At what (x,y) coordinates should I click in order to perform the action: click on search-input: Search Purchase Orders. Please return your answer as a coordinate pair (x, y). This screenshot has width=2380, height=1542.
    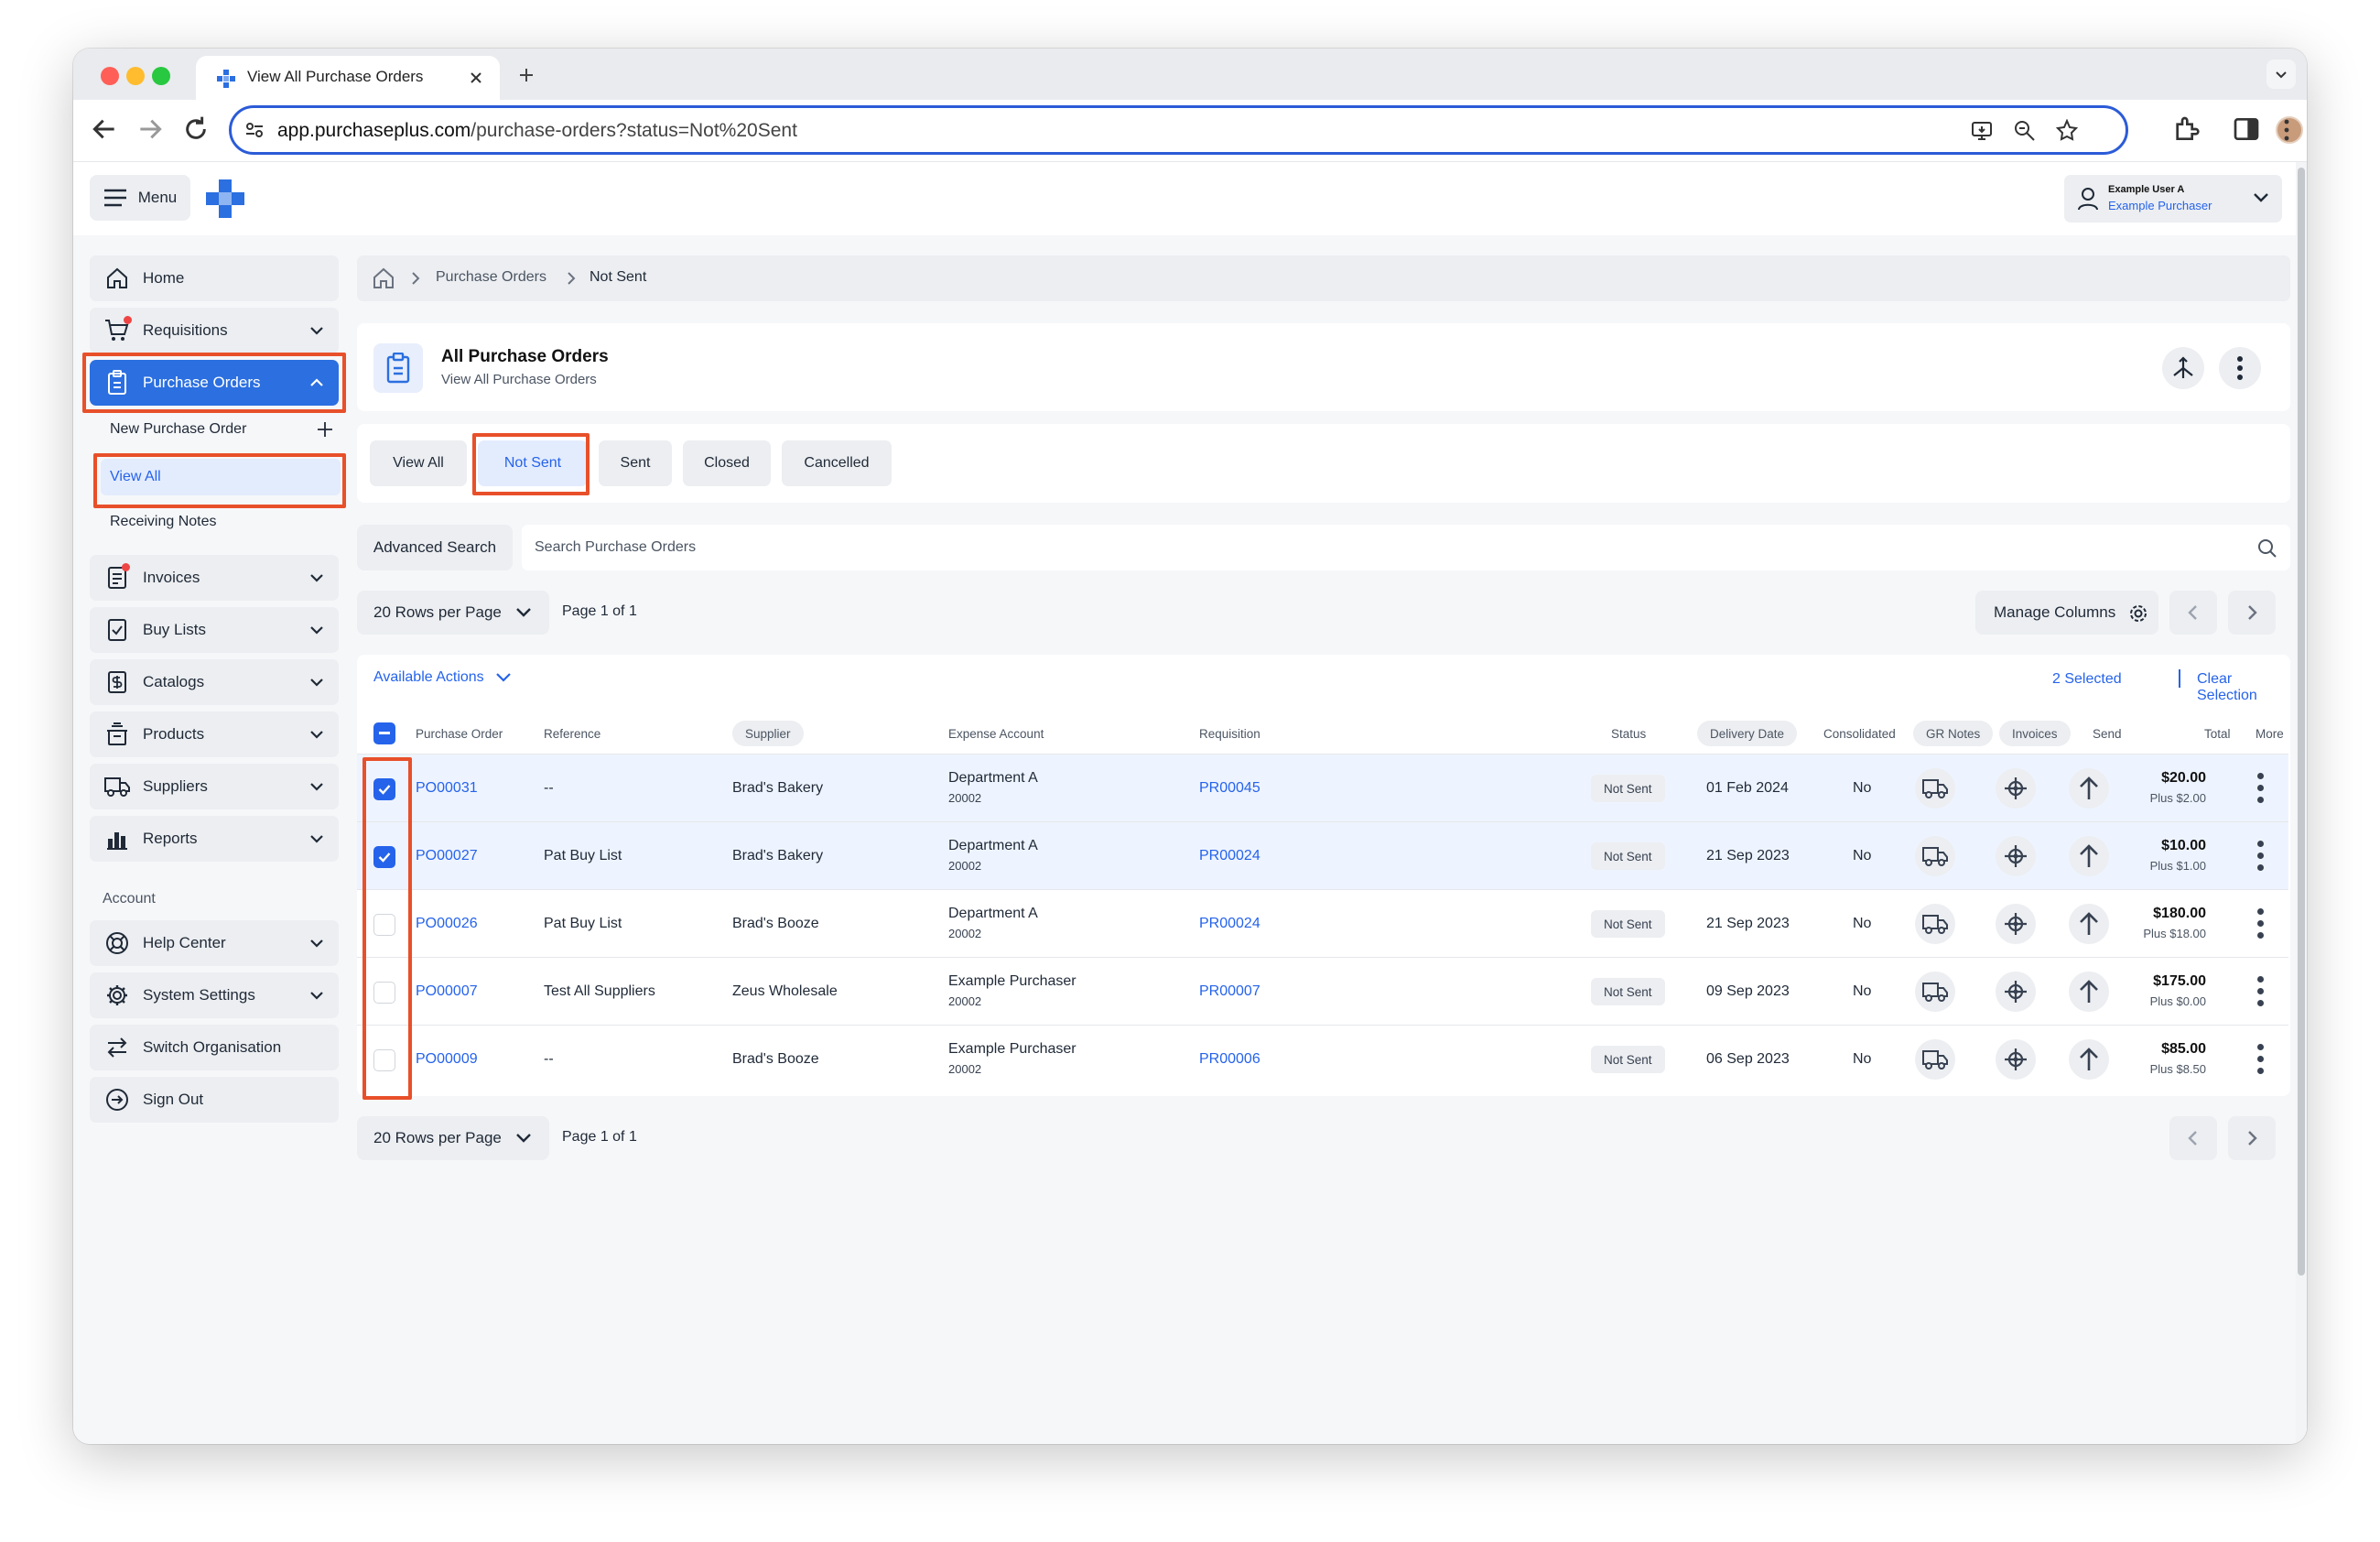
    Looking at the image, I should click on (1406, 547).